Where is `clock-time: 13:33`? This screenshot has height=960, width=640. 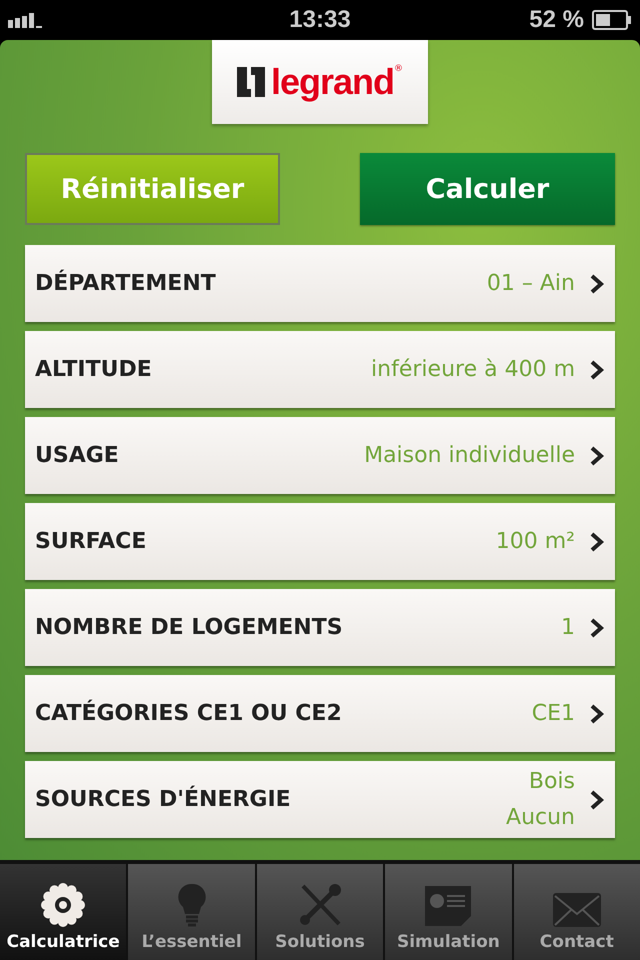 clock-time: 13:33 is located at coordinates (320, 20).